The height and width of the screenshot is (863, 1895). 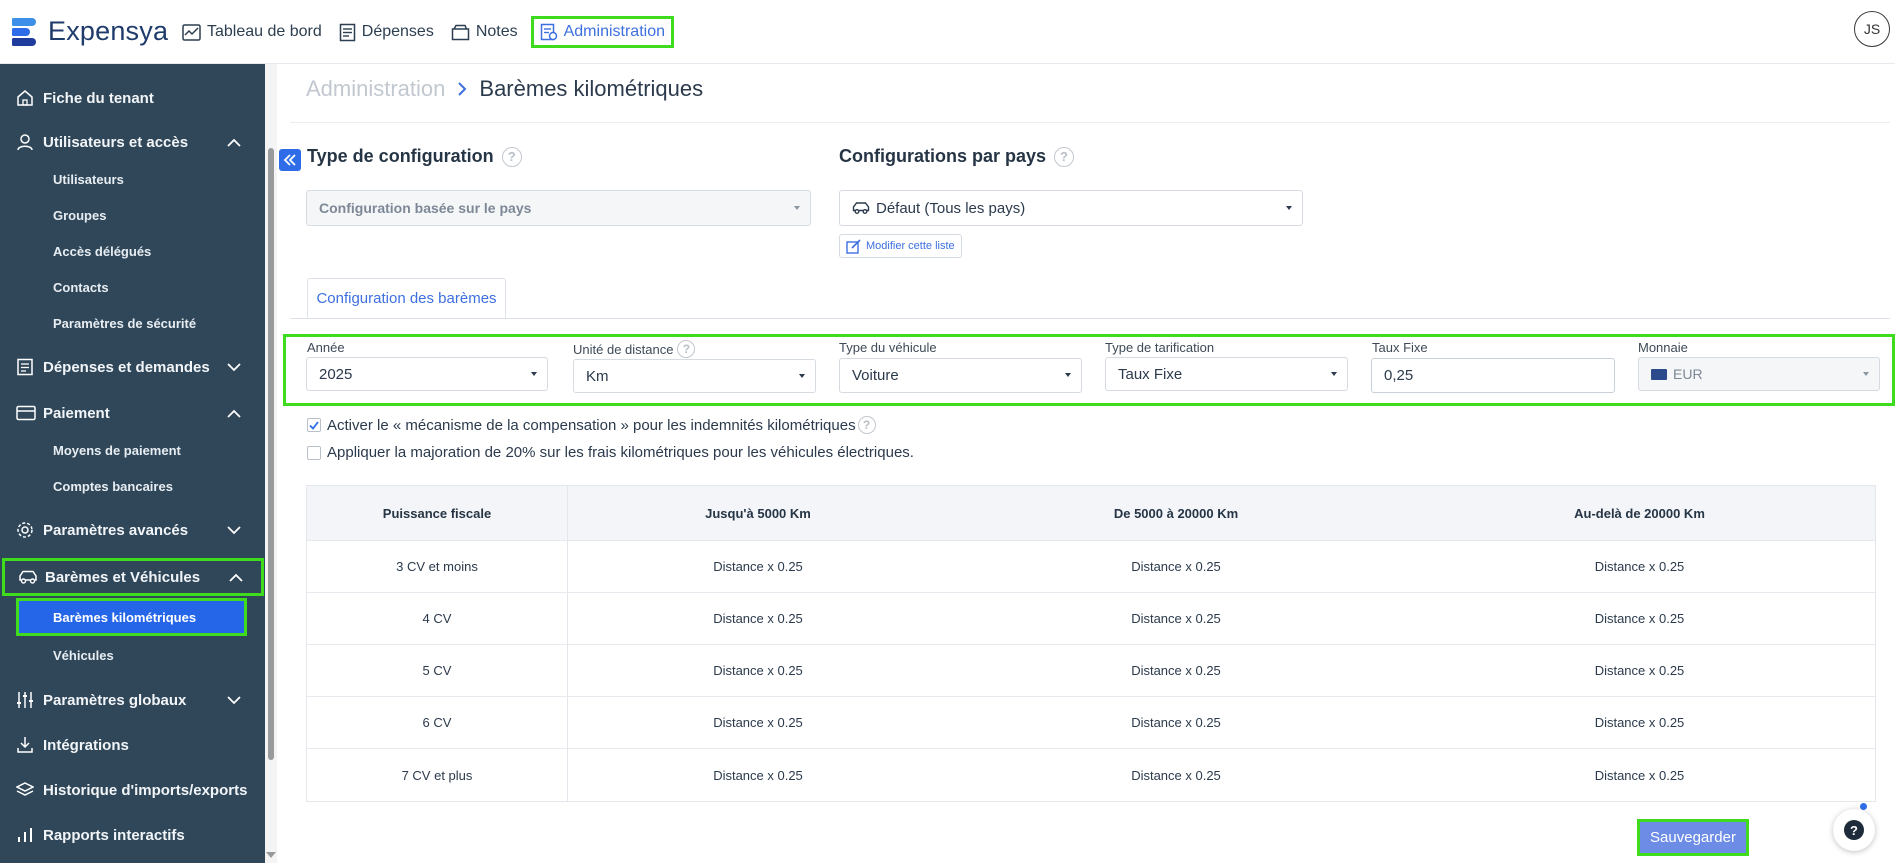 I want to click on table-cell: 3 CV et moins, so click(x=437, y=566).